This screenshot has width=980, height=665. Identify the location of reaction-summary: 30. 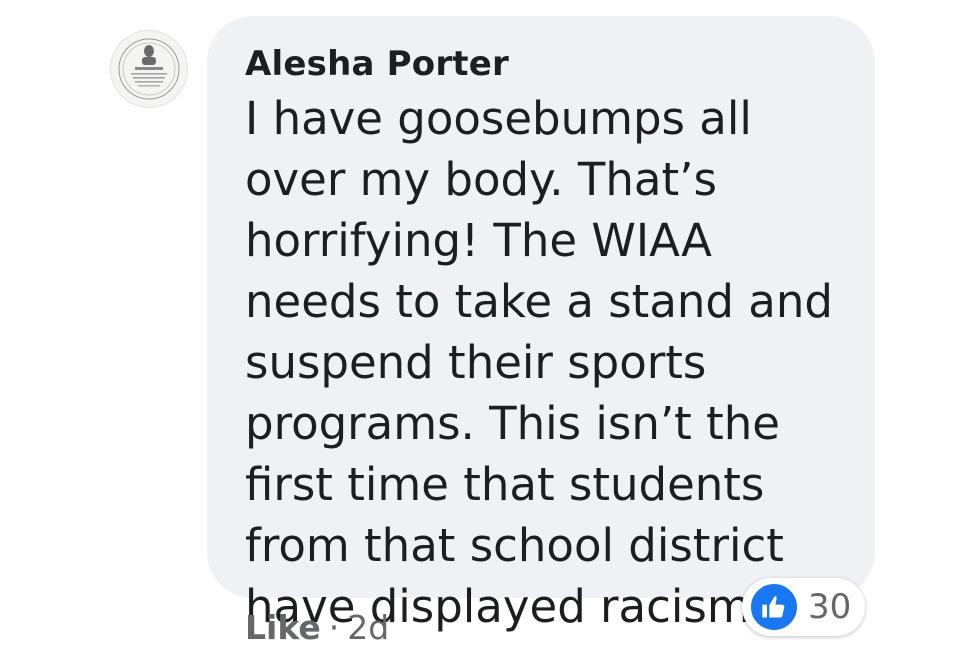
(804, 607).